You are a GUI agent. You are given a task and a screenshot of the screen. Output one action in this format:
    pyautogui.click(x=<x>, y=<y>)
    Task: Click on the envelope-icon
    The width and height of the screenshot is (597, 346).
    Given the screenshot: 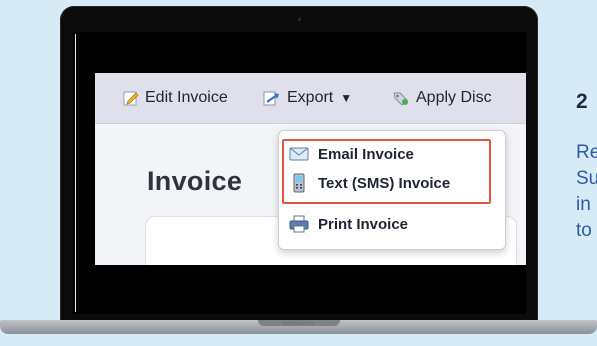 What is the action you would take?
    pyautogui.click(x=299, y=154)
    